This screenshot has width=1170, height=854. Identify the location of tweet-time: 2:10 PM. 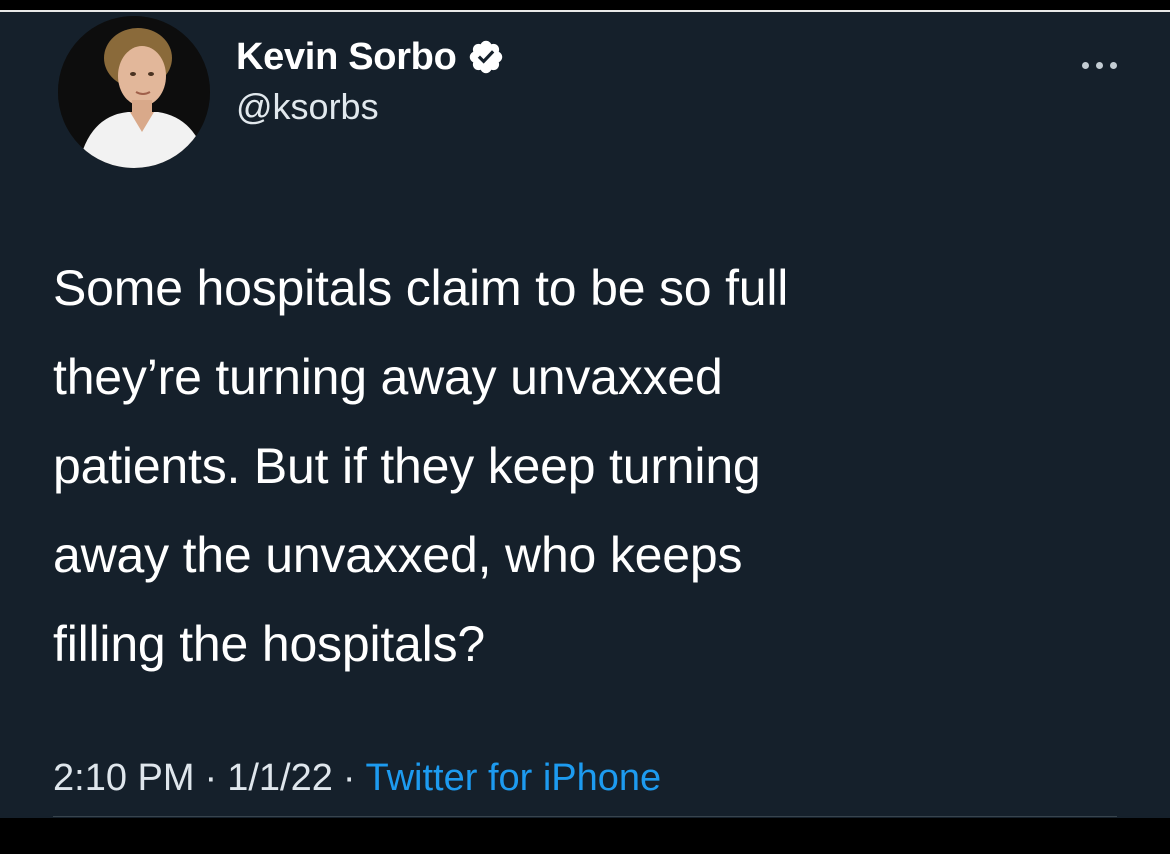
(124, 778).